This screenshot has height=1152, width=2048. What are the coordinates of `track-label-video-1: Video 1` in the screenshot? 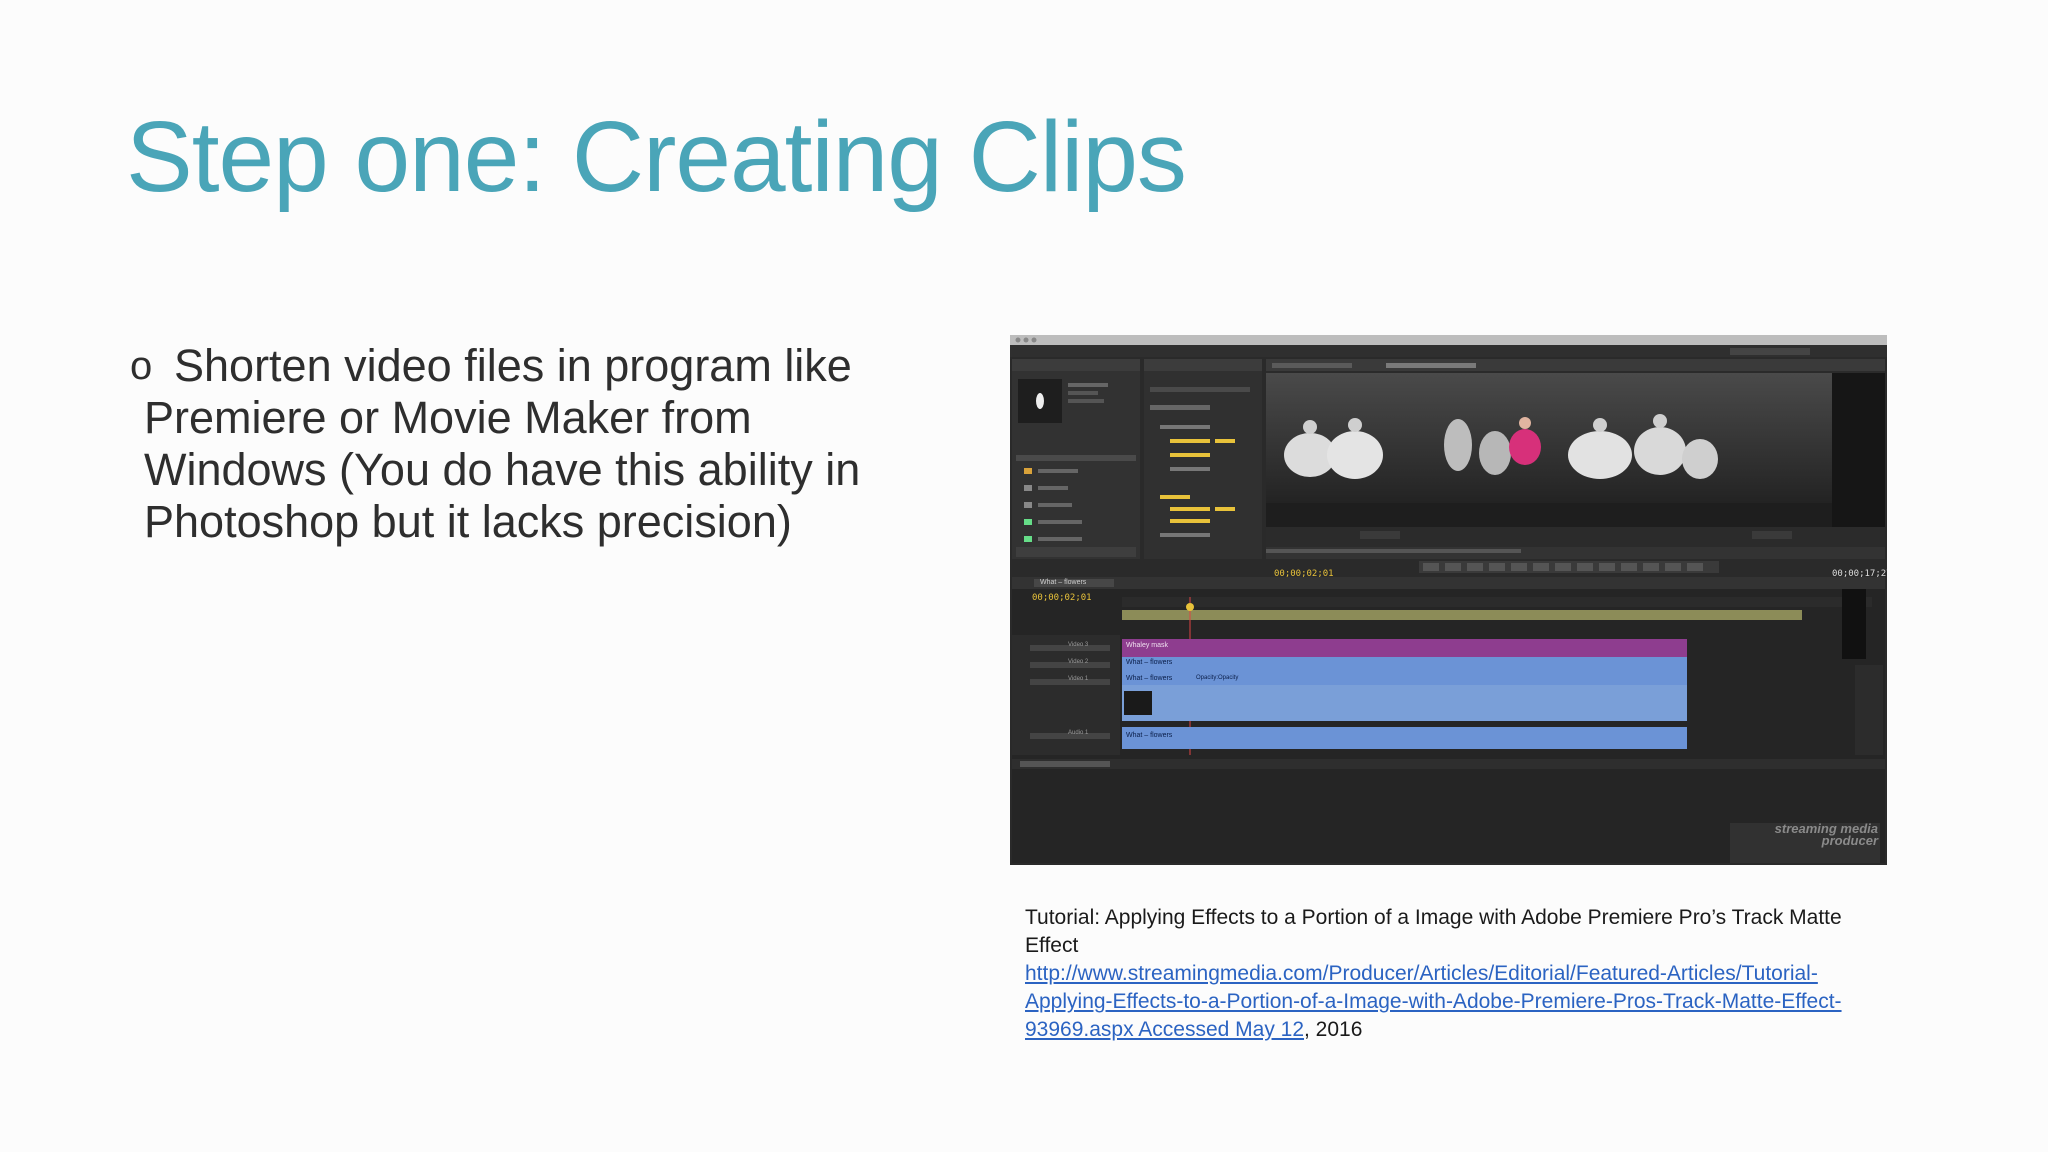 It's located at (1078, 679).